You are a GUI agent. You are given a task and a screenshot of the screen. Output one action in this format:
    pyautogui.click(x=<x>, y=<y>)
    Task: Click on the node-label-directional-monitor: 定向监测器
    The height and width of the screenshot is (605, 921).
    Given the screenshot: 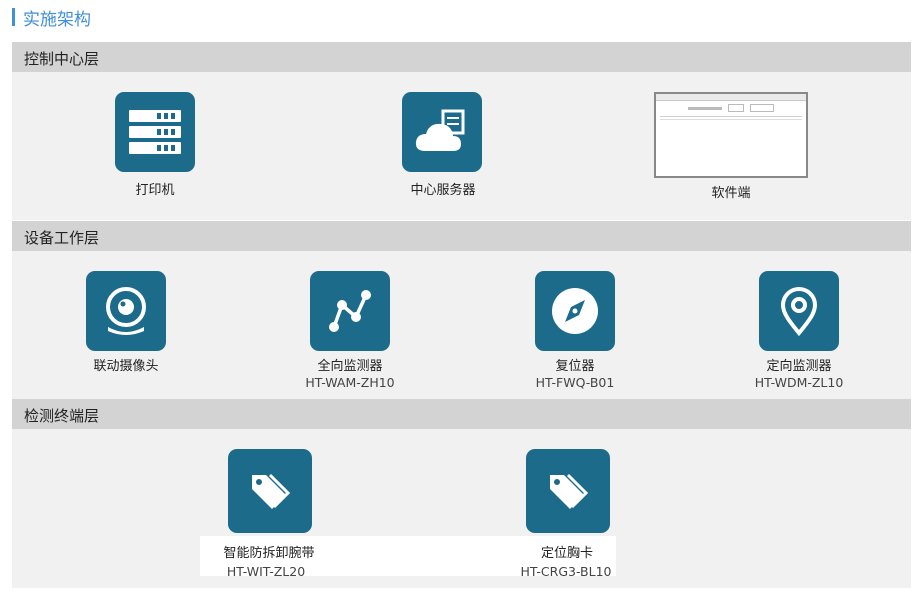 What is the action you would take?
    pyautogui.click(x=799, y=366)
    